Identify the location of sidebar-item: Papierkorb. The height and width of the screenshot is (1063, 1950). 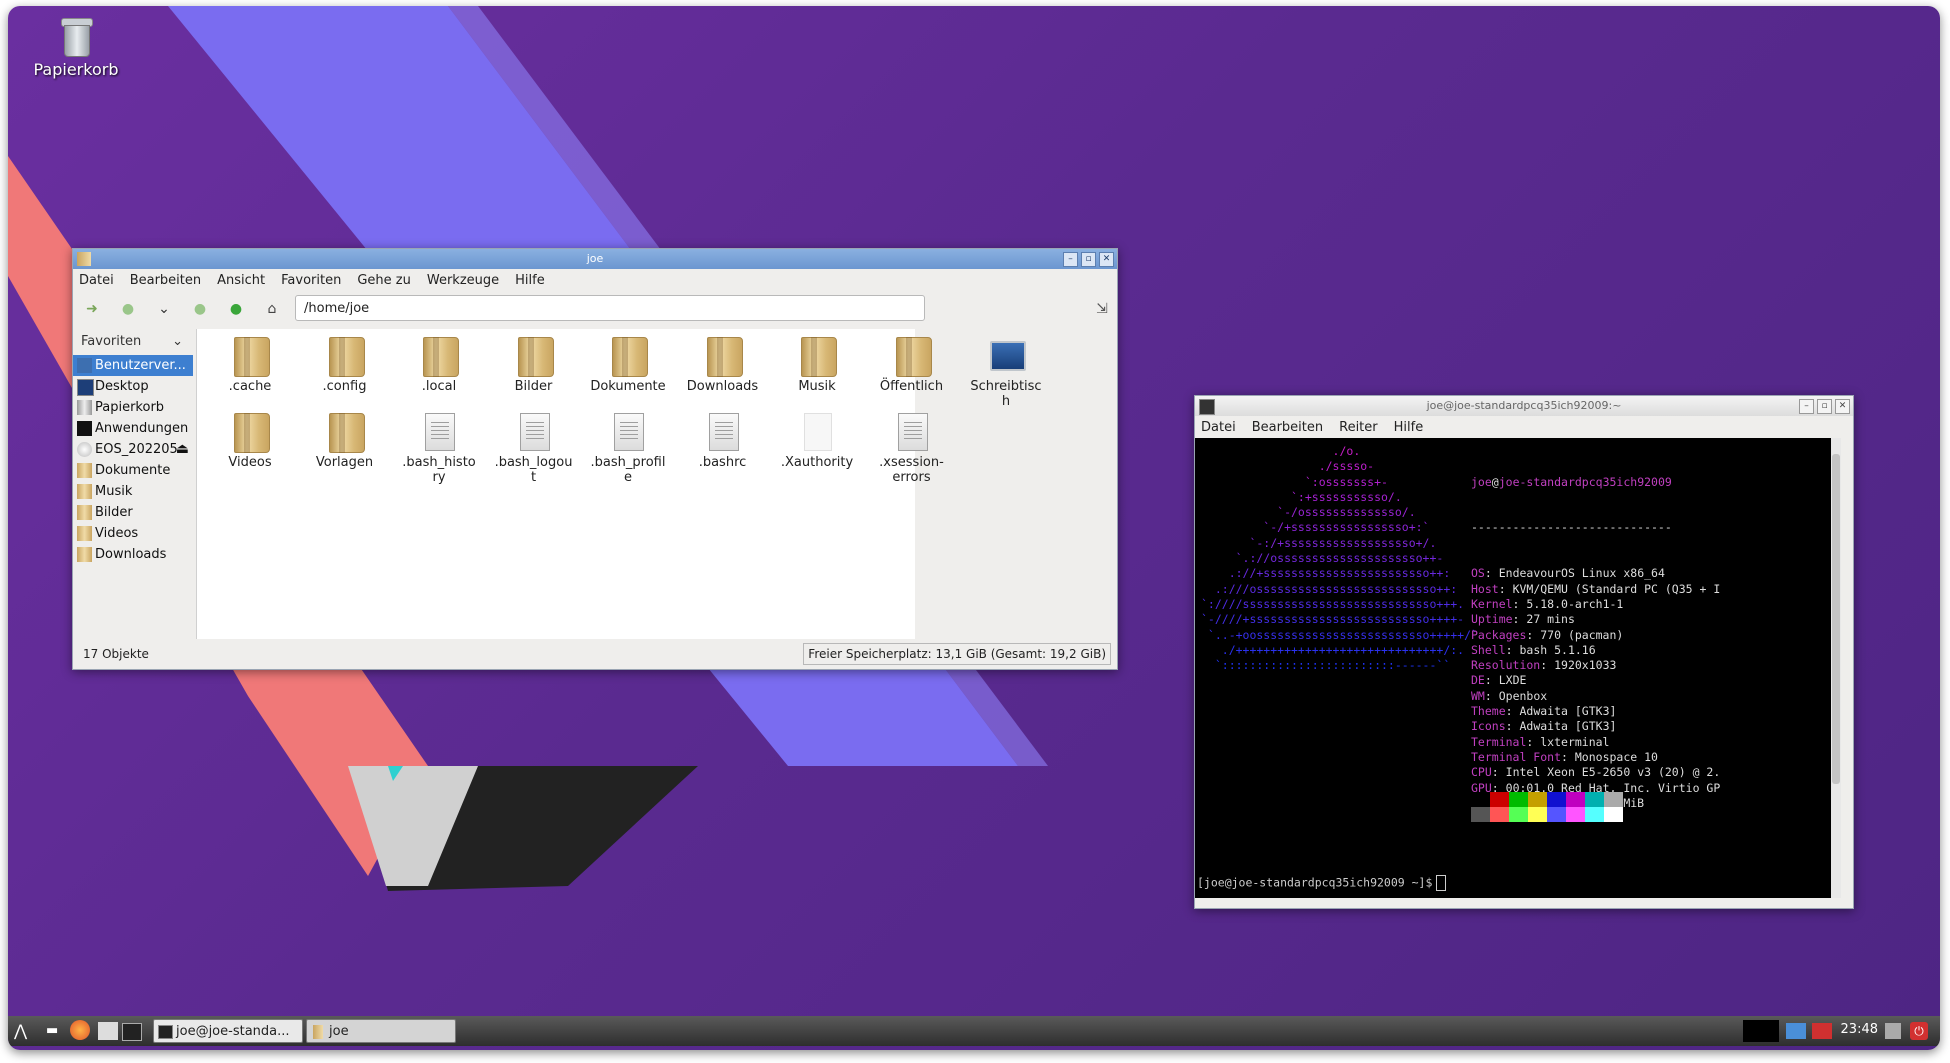
(133, 407).